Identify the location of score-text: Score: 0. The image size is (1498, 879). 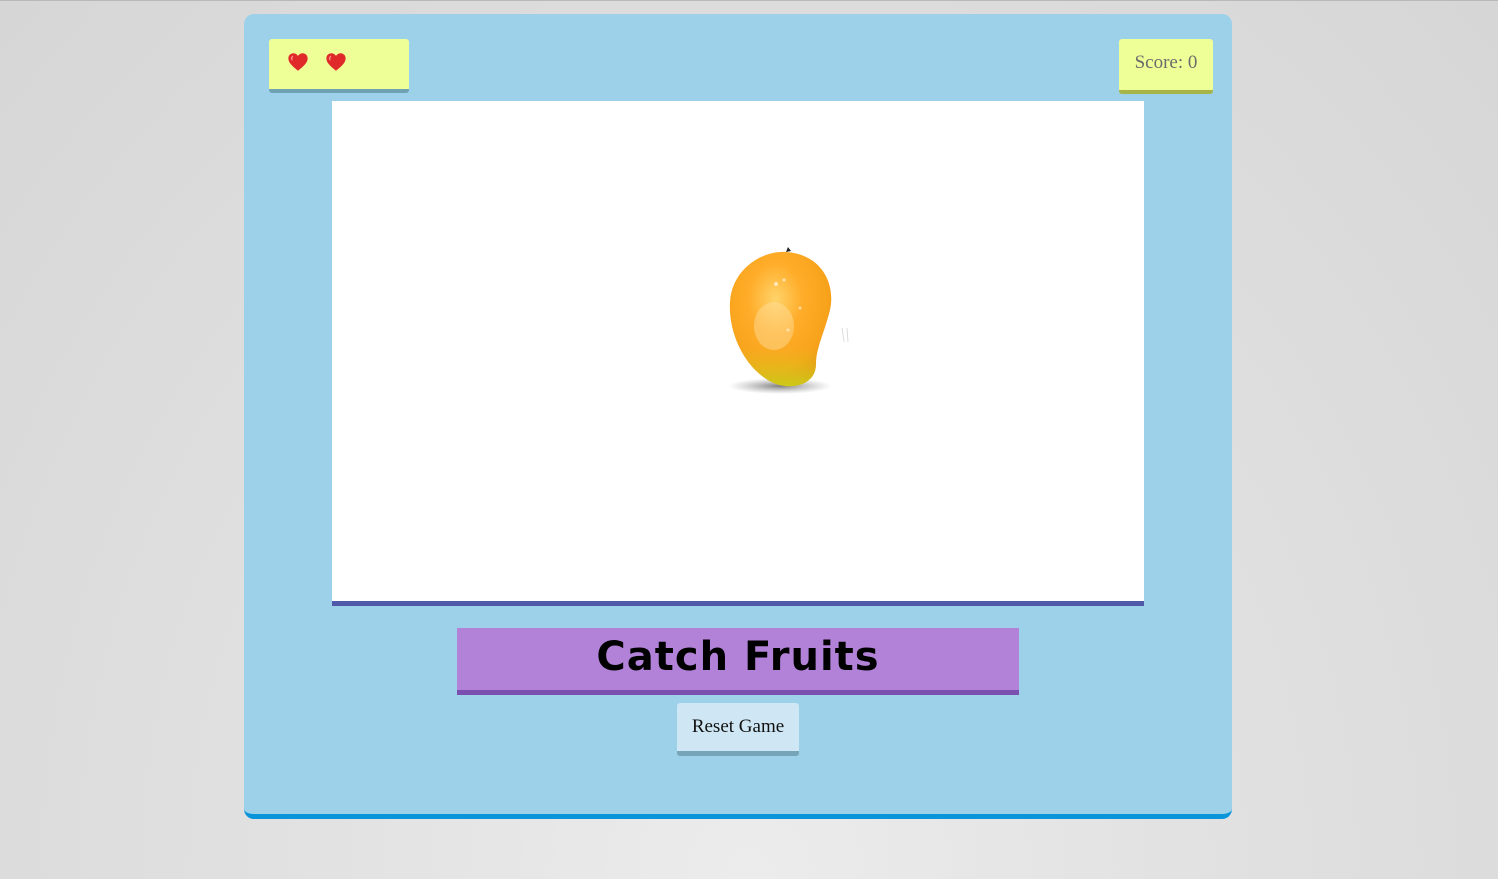
(1166, 62).